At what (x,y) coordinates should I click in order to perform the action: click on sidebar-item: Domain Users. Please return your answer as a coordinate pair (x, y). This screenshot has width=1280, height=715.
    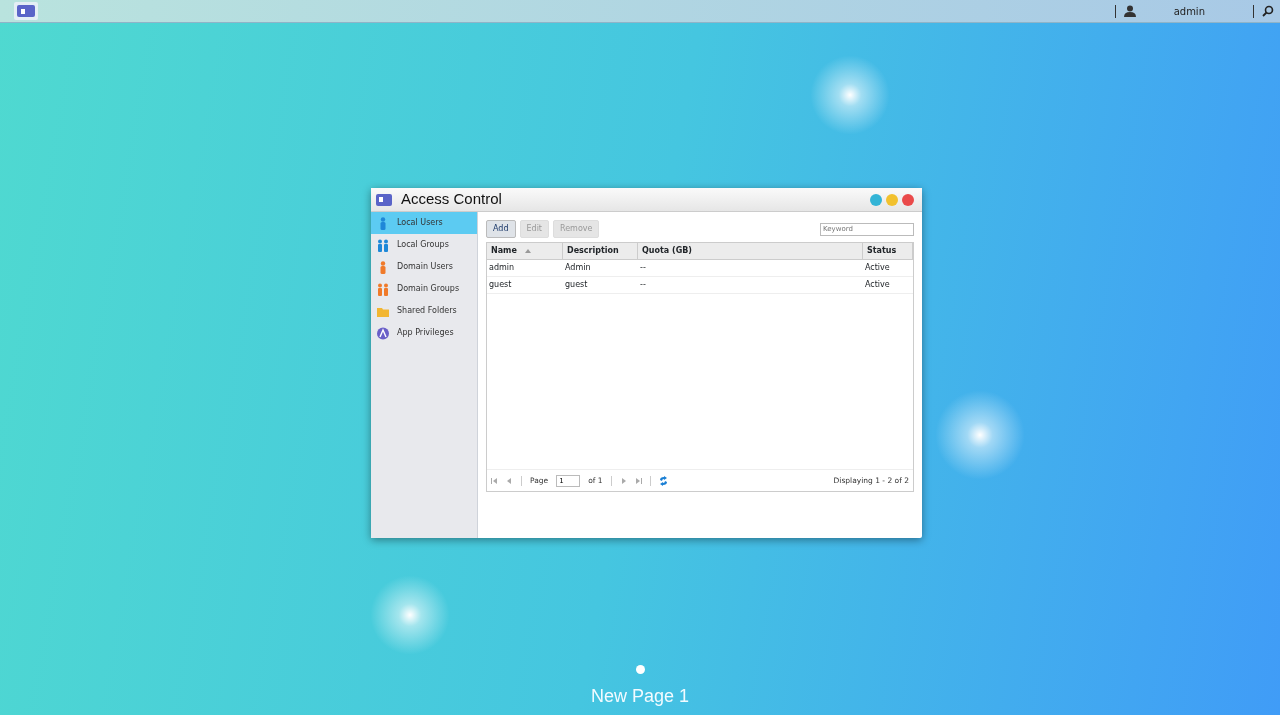
    Looking at the image, I should click on (424, 267).